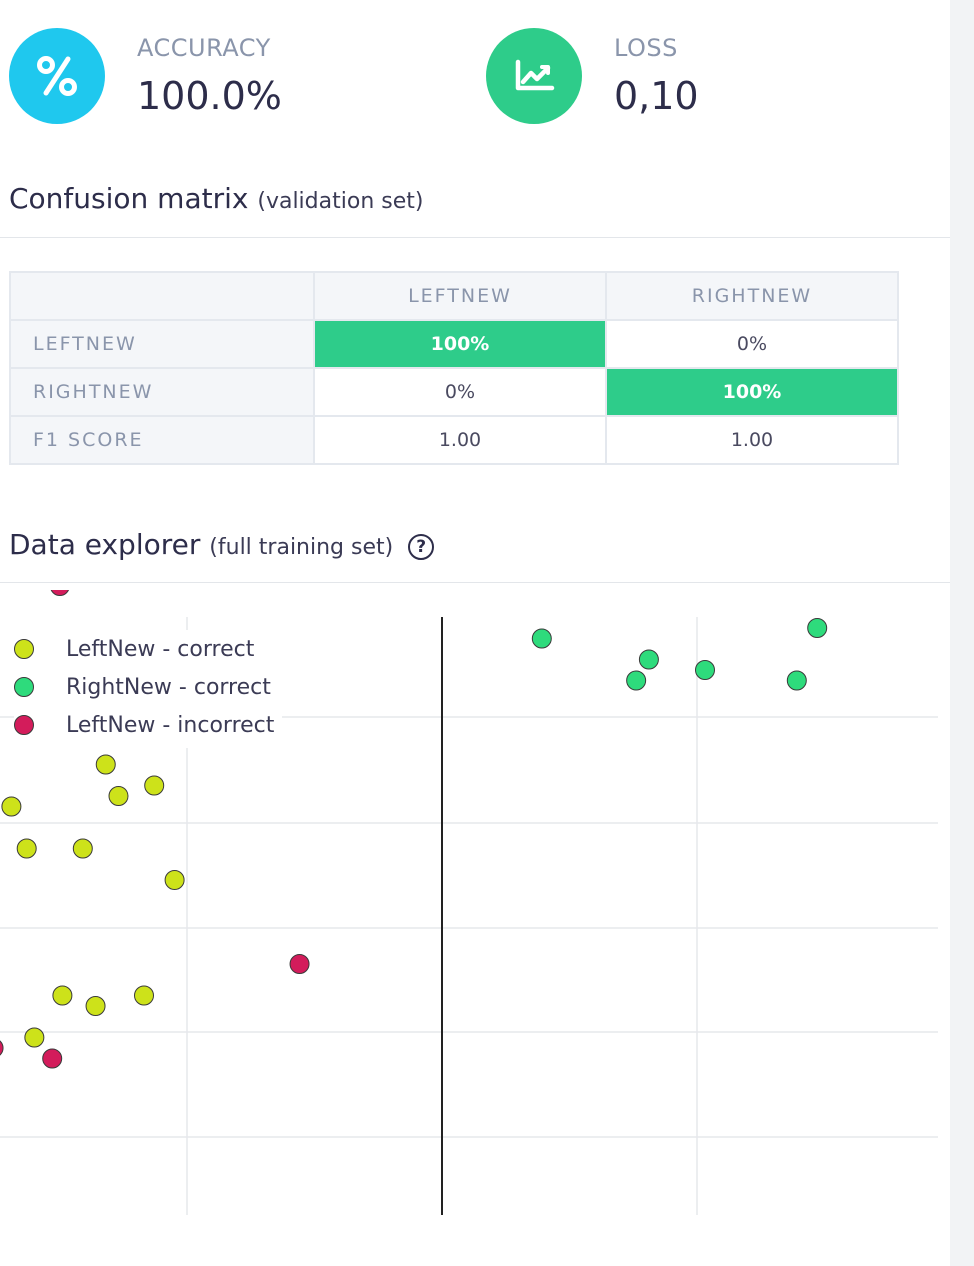 This screenshot has width=974, height=1266. What do you see at coordinates (534, 76) in the screenshot?
I see `chart-trend-icon` at bounding box center [534, 76].